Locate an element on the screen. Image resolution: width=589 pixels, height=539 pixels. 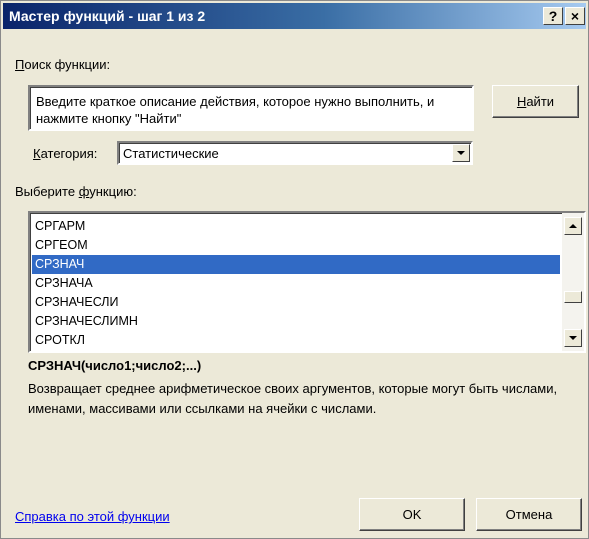
scroll-down-icon is located at coordinates (573, 338).